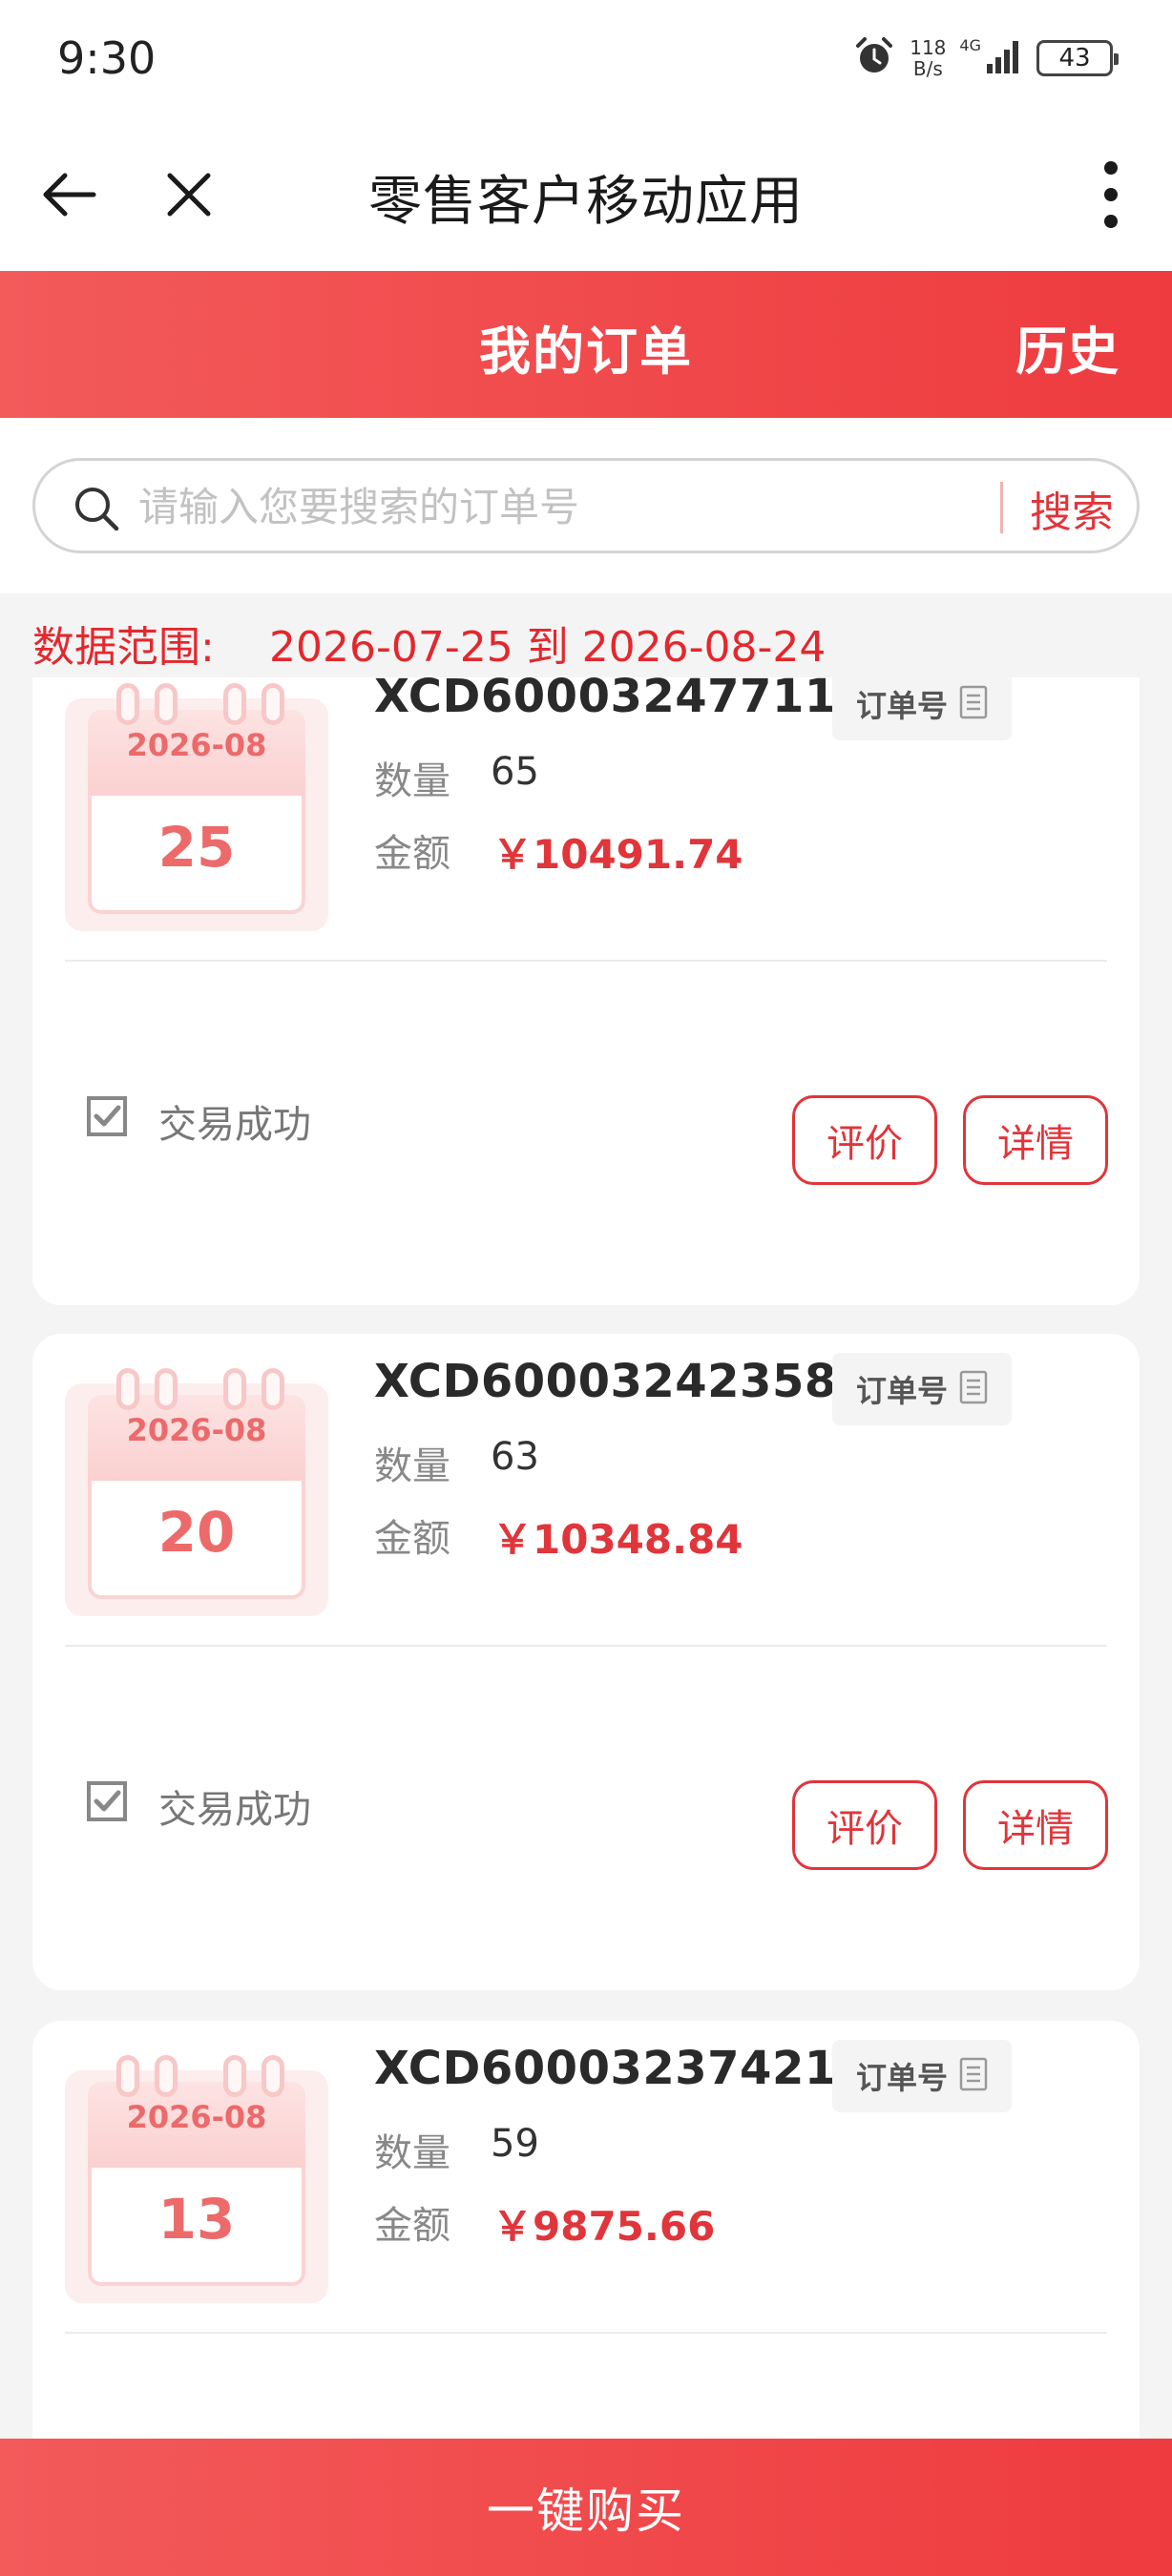 Image resolution: width=1172 pixels, height=2576 pixels. What do you see at coordinates (927, 68) in the screenshot?
I see `net-speed-unit: B/s` at bounding box center [927, 68].